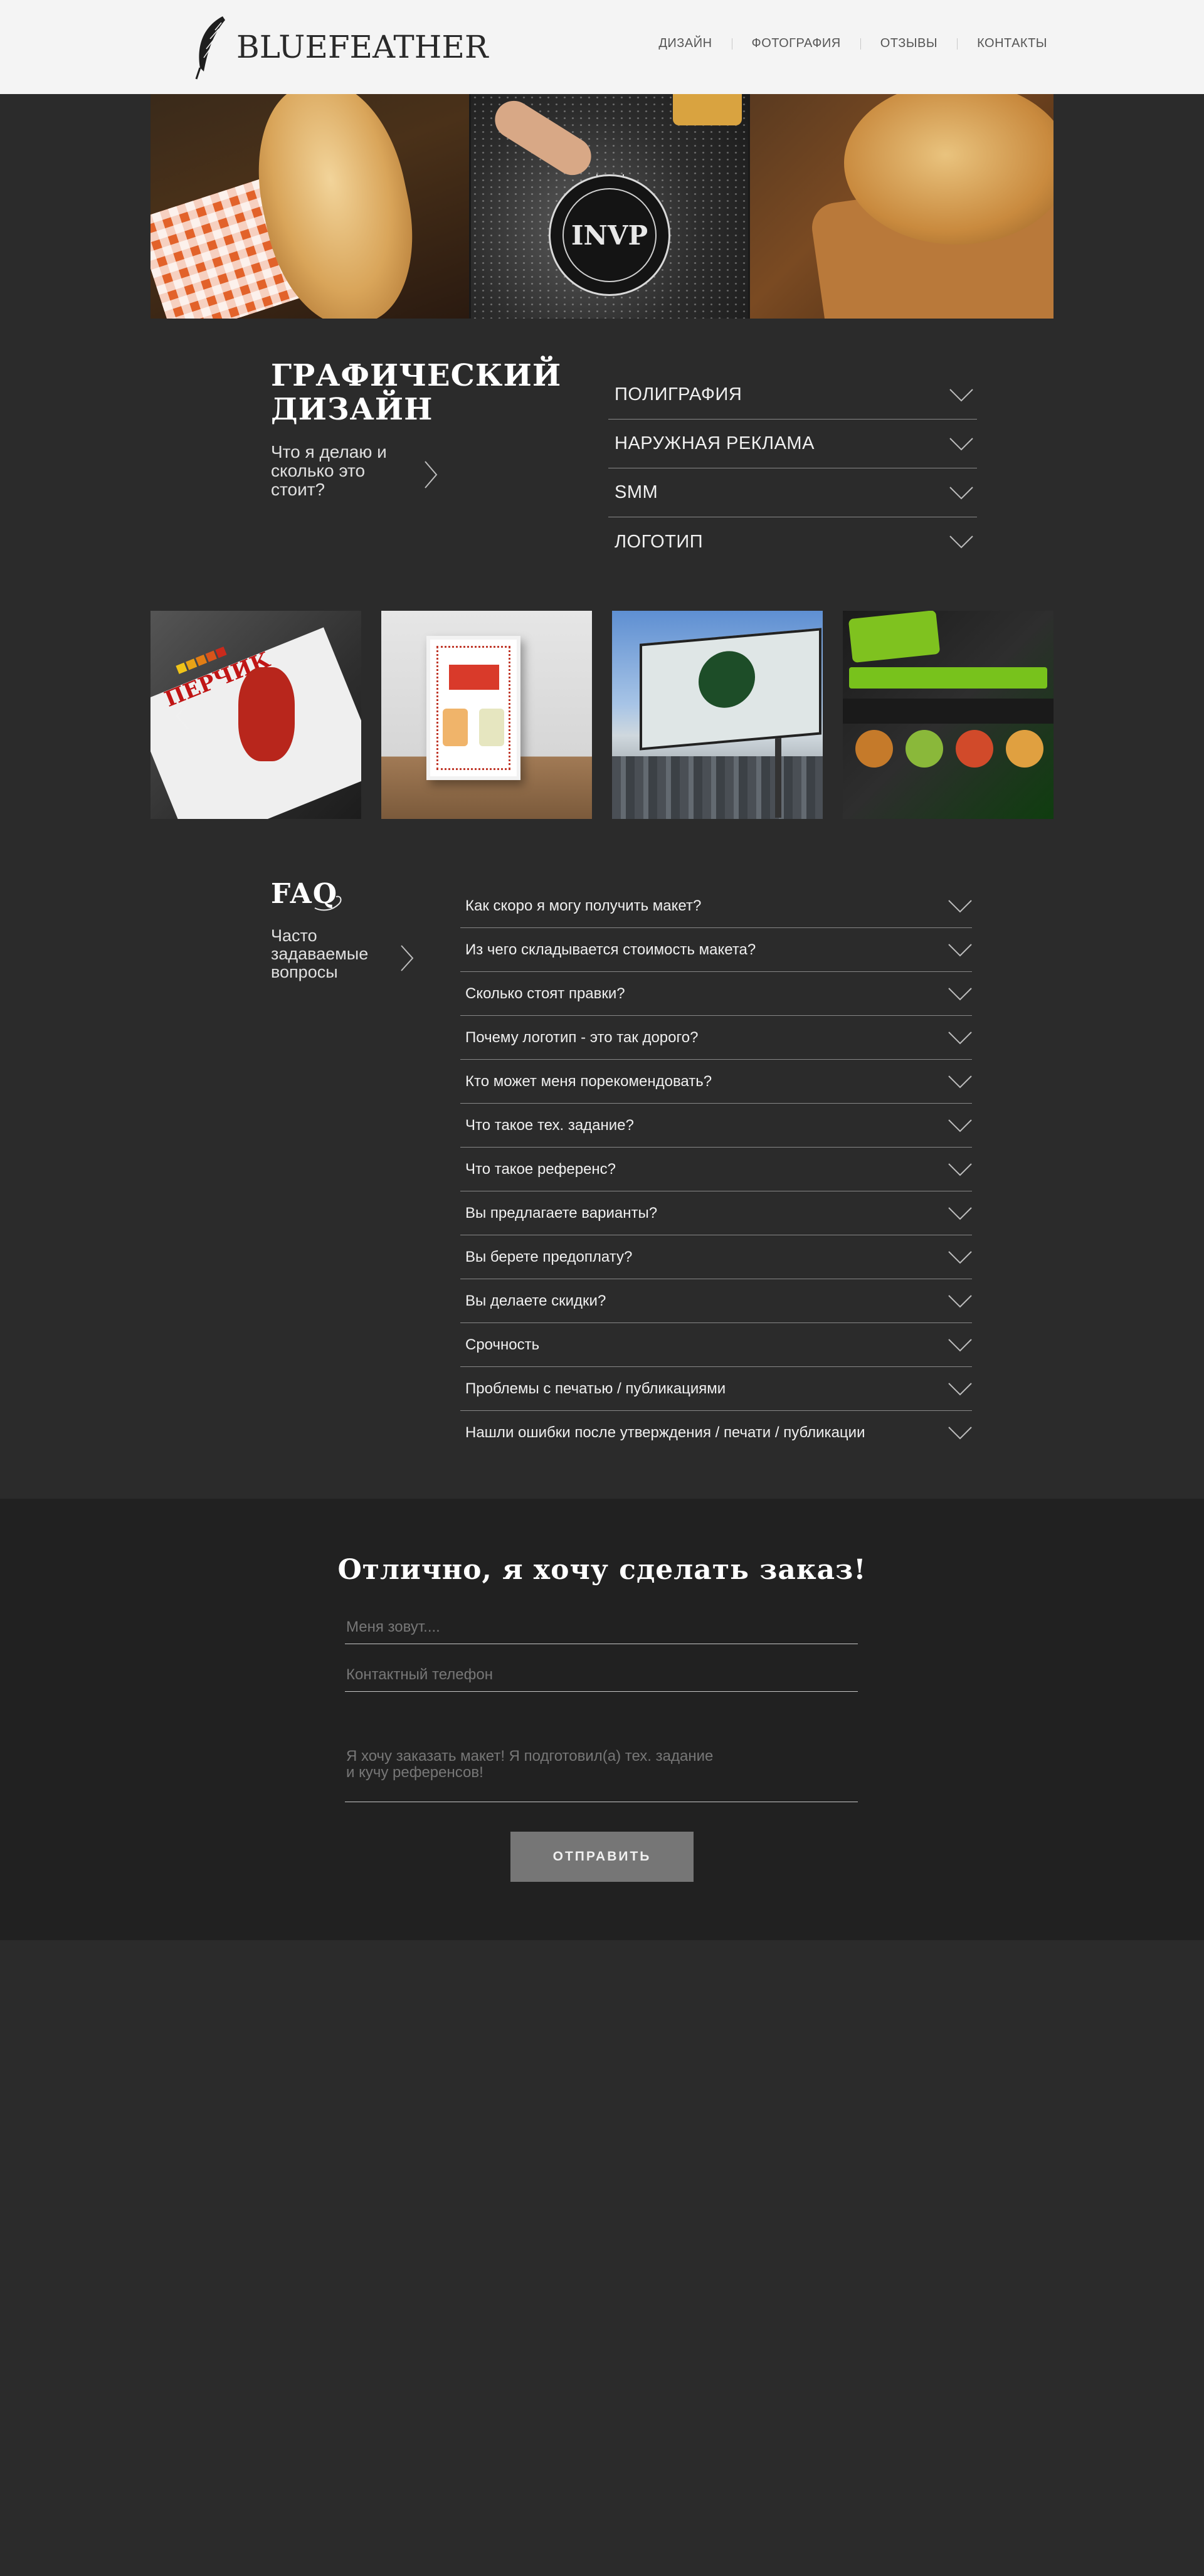  I want to click on pepper-mascot, so click(266, 714).